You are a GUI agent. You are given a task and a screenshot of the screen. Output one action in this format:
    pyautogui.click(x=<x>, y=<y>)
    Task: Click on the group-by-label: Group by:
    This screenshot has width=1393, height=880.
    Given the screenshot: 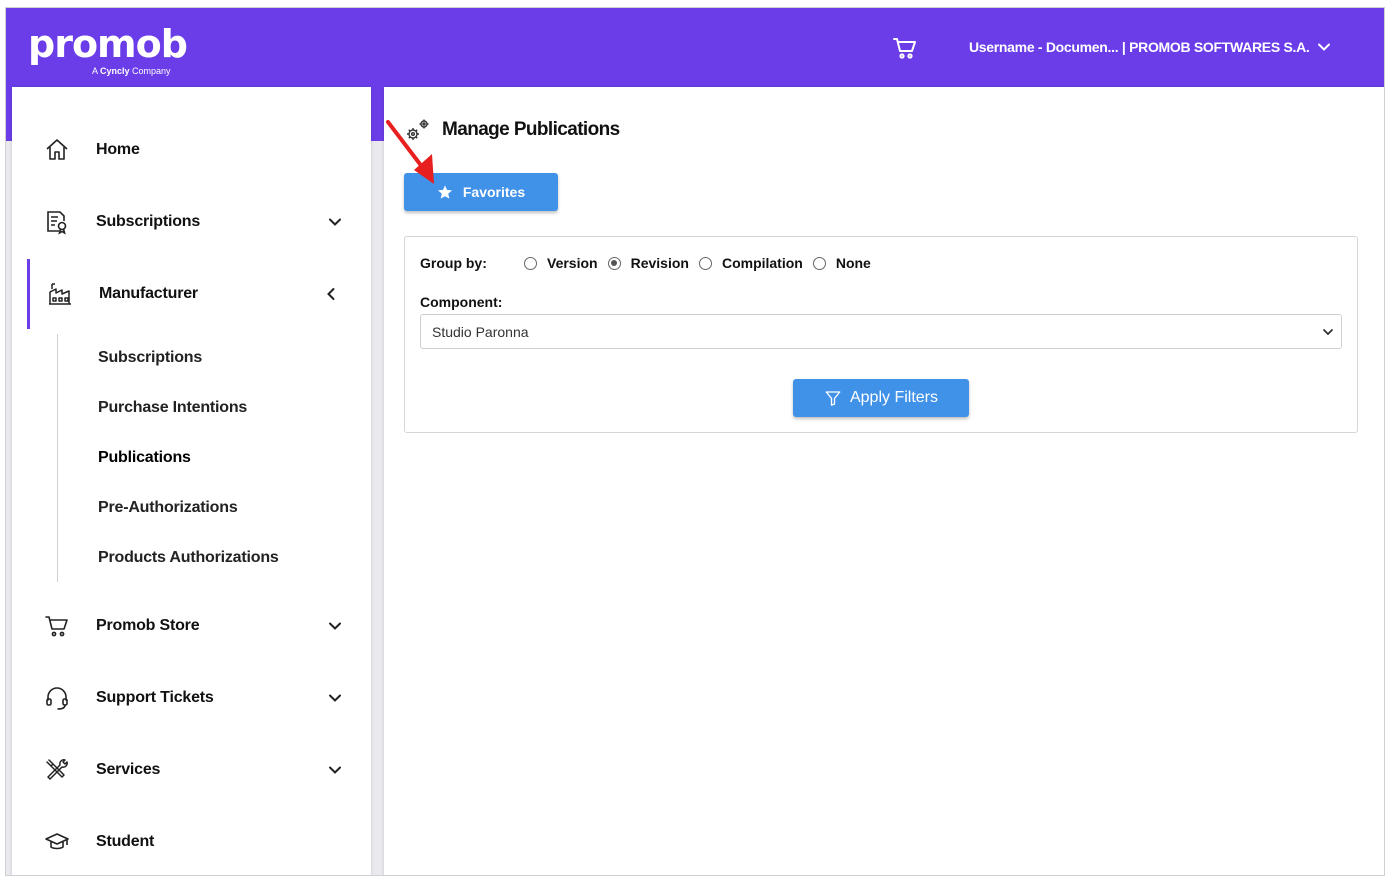 What is the action you would take?
    pyautogui.click(x=453, y=263)
    